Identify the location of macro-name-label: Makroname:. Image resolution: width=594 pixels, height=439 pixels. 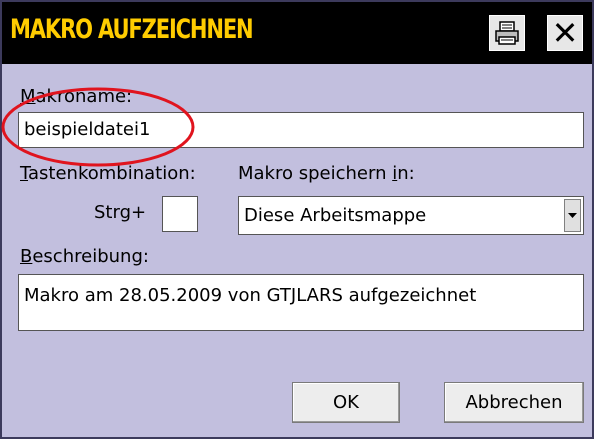
(76, 96).